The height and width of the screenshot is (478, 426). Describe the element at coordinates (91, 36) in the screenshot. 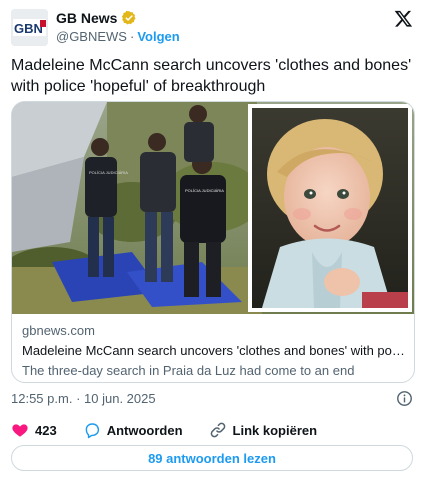

I see `author-handle: @GBNEWS` at that location.